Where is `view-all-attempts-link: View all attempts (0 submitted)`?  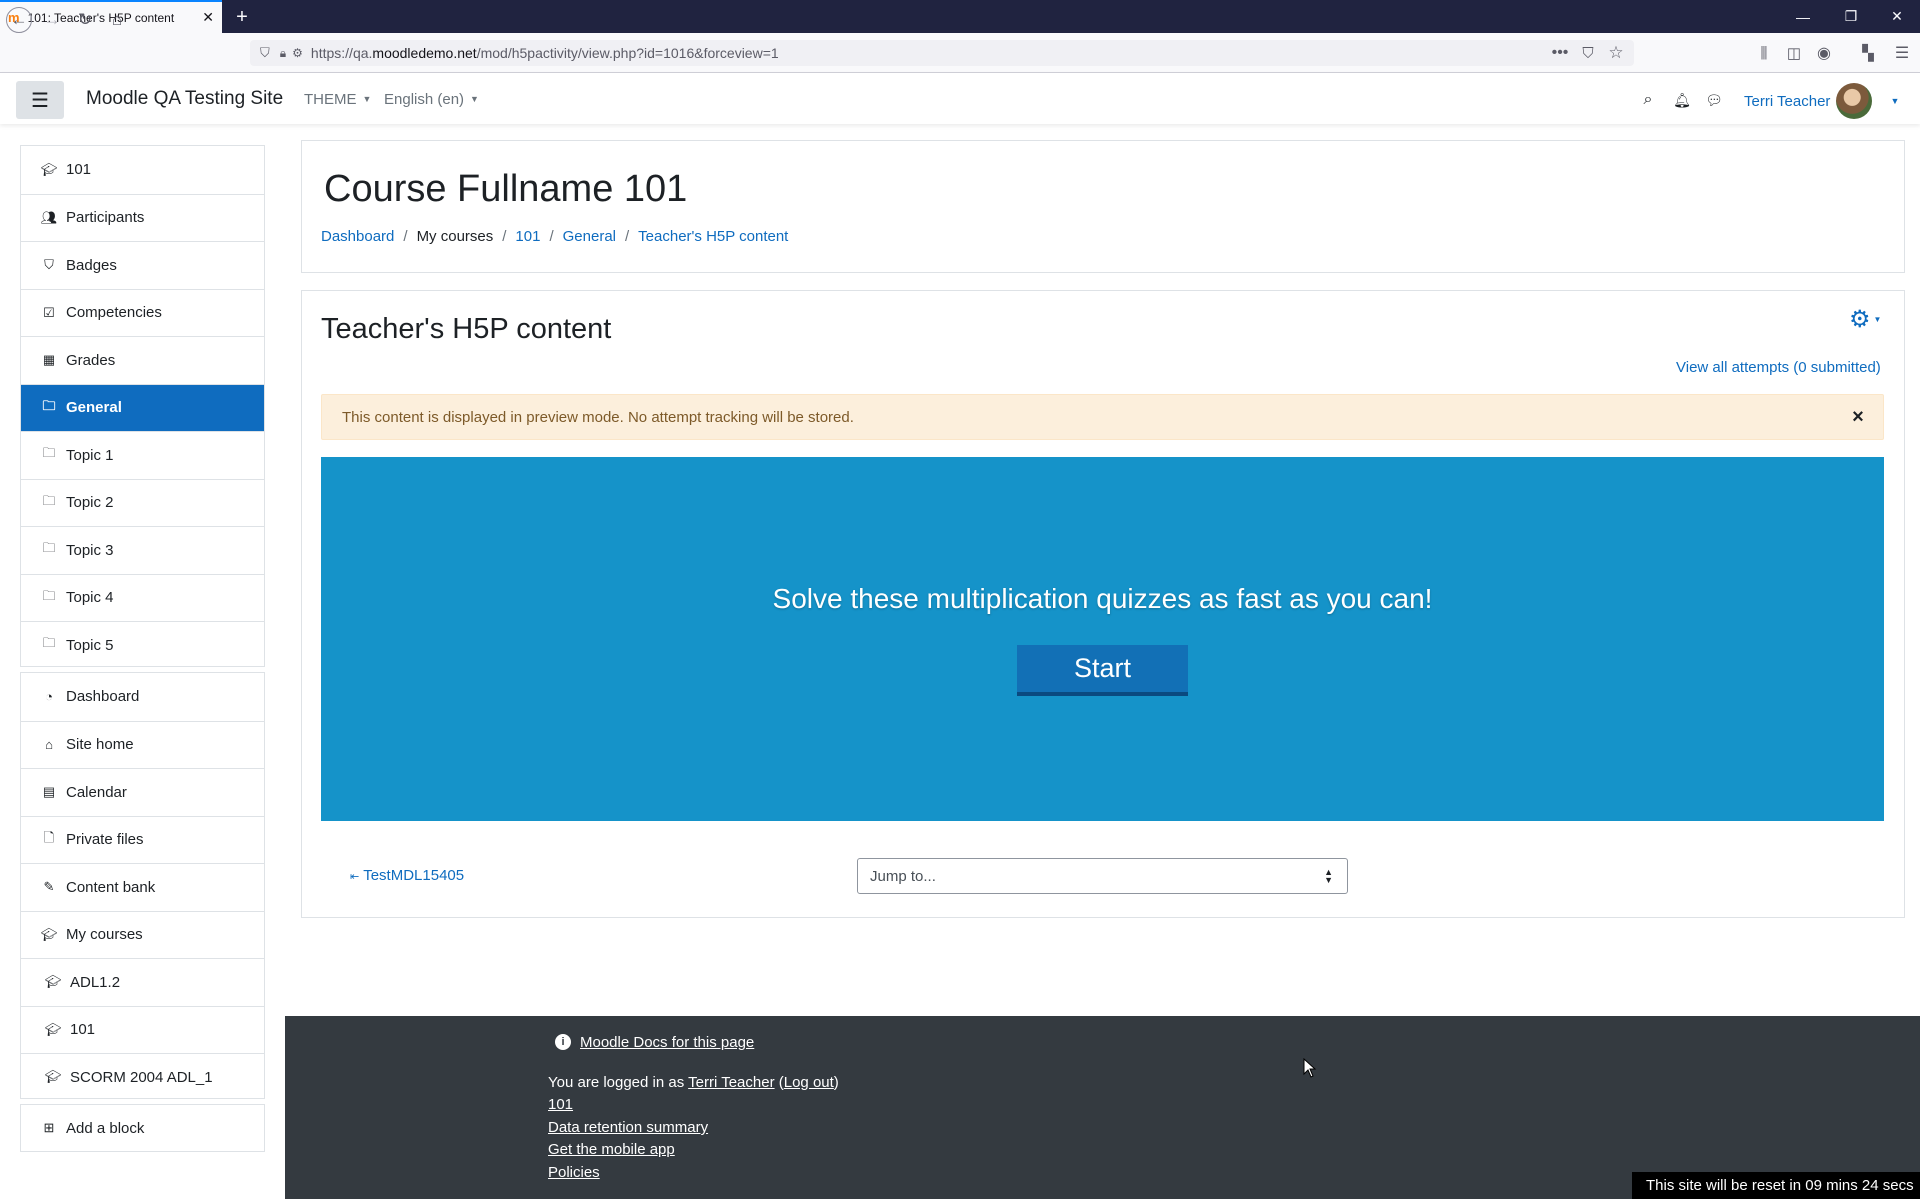
view-all-attempts-link: View all attempts (0 submitted) is located at coordinates (1778, 367).